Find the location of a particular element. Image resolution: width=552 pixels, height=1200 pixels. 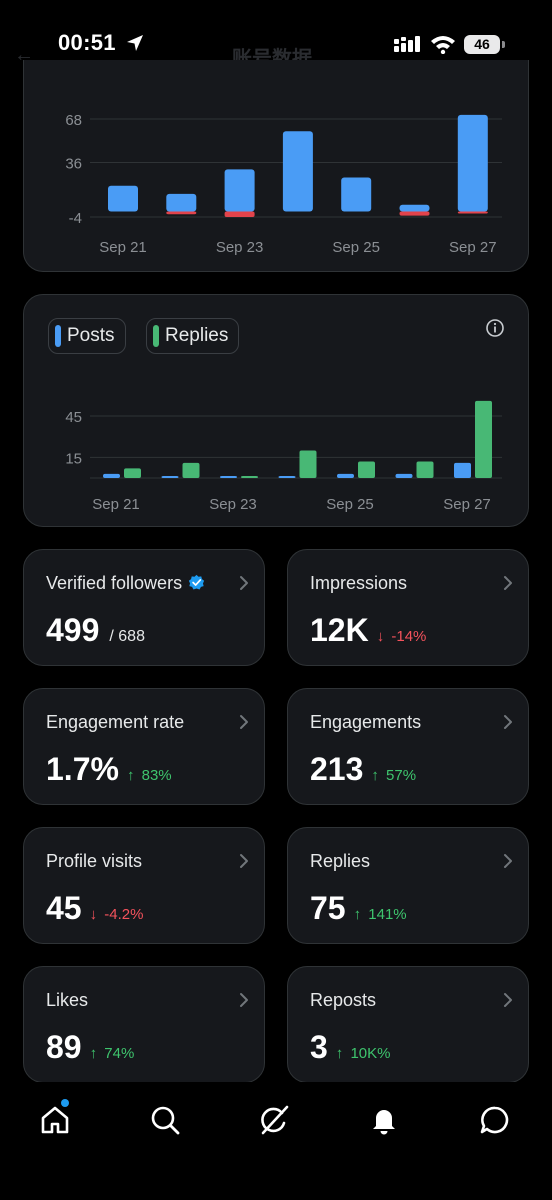

metric-value: 3 is located at coordinates (319, 1047).